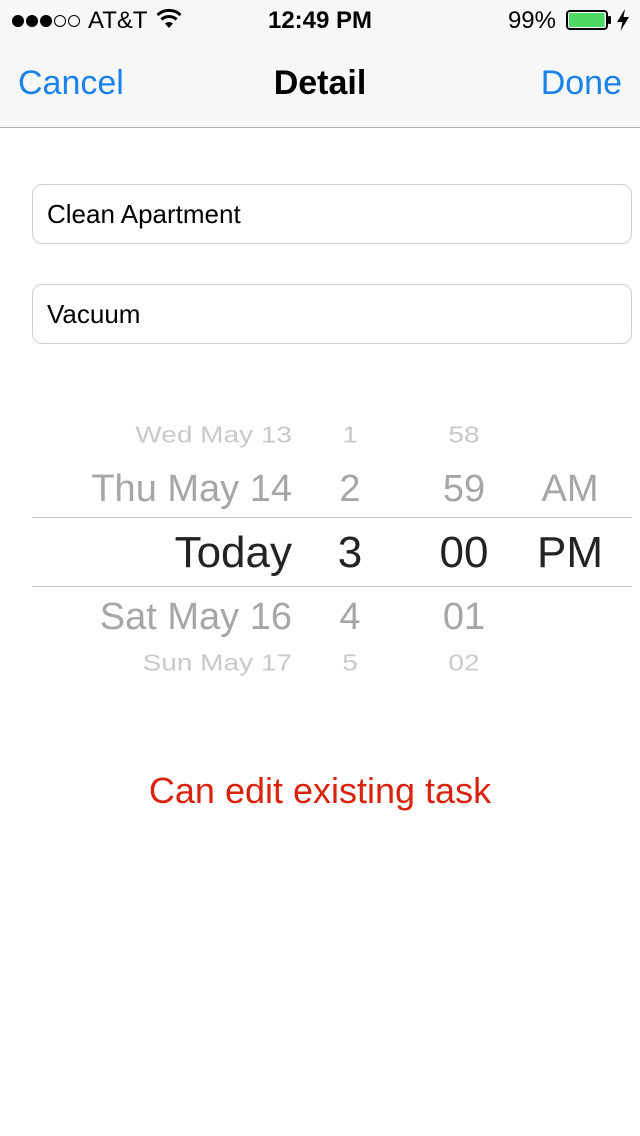 This screenshot has width=640, height=1136. I want to click on picker-date-option: Thu May 14, so click(191, 489).